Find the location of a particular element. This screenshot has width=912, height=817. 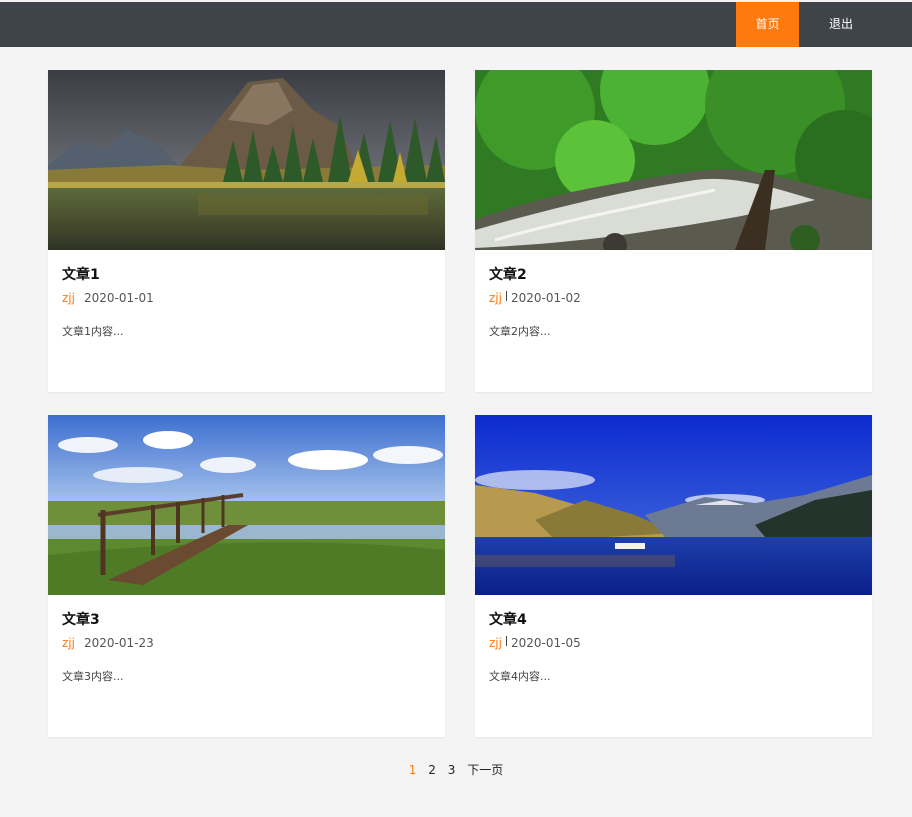

article-title: 文章3 is located at coordinates (81, 619).